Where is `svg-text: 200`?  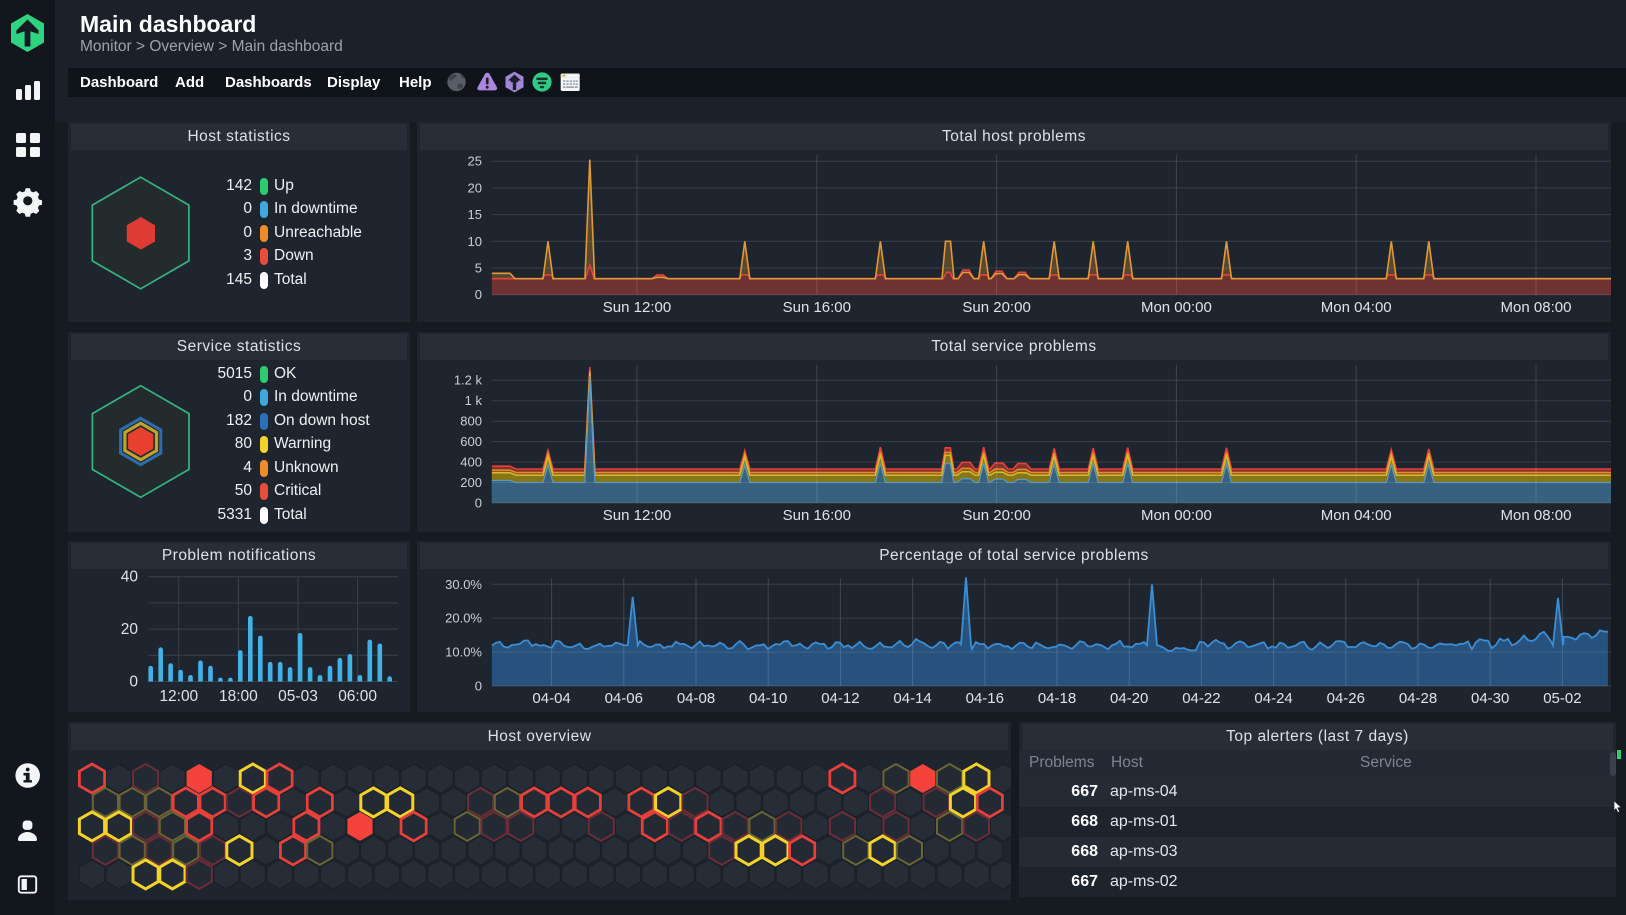 svg-text: 200 is located at coordinates (471, 482).